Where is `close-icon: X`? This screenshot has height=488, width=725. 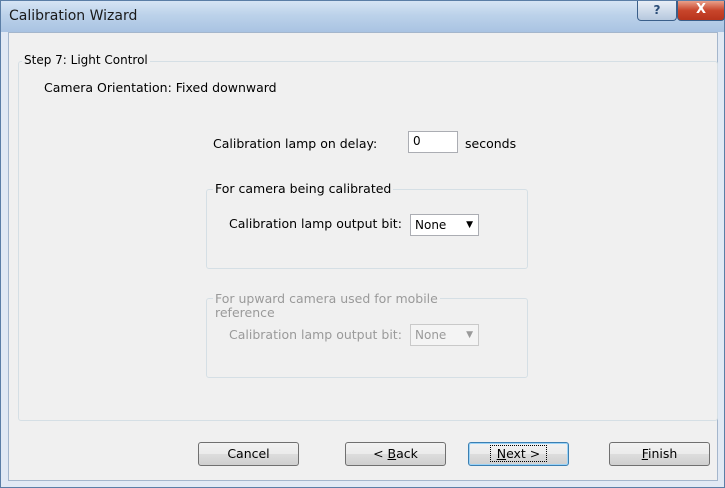 close-icon: X is located at coordinates (701, 9).